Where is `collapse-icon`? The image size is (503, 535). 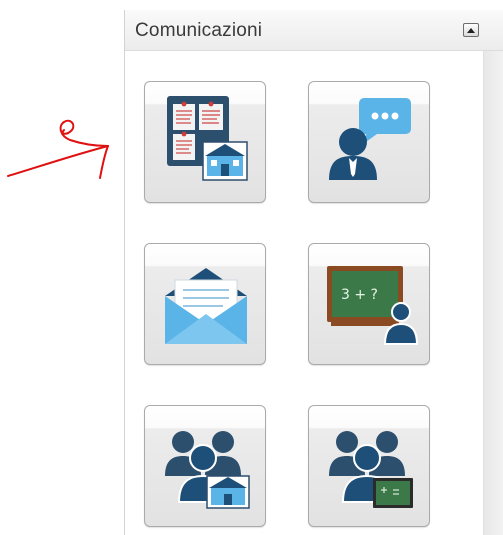 collapse-icon is located at coordinates (471, 30).